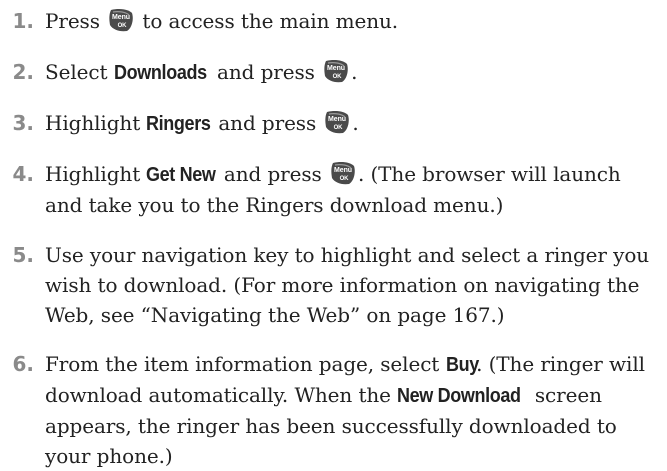 The height and width of the screenshot is (471, 667). What do you see at coordinates (160, 73) in the screenshot?
I see `menu-term: Downloads` at bounding box center [160, 73].